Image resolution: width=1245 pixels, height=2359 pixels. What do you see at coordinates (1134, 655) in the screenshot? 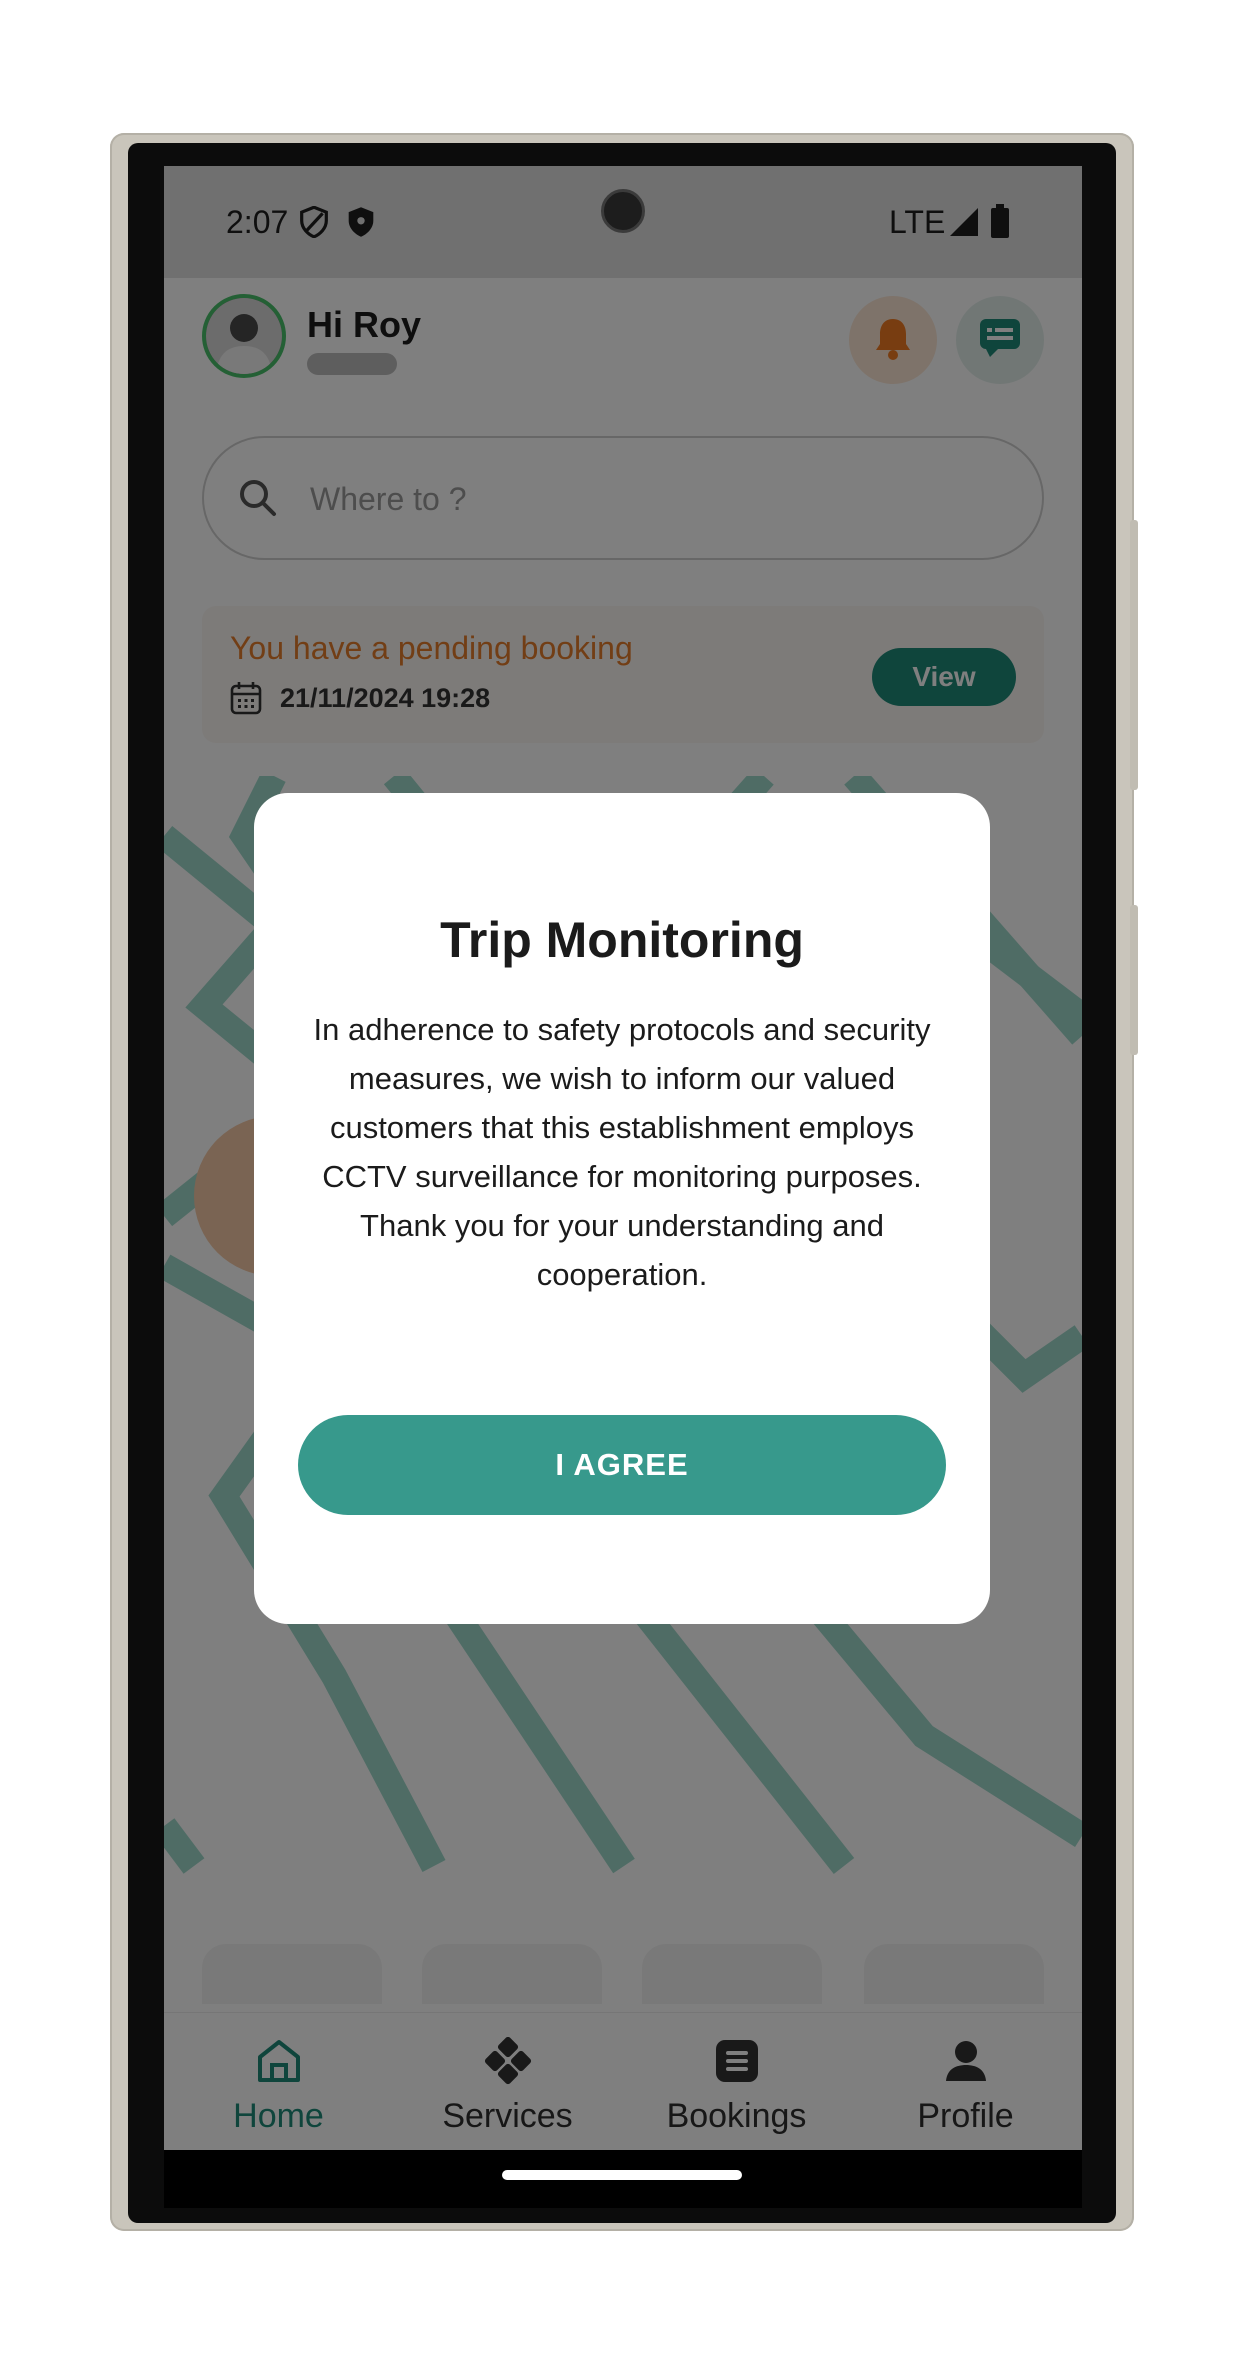
I see `volume-button` at bounding box center [1134, 655].